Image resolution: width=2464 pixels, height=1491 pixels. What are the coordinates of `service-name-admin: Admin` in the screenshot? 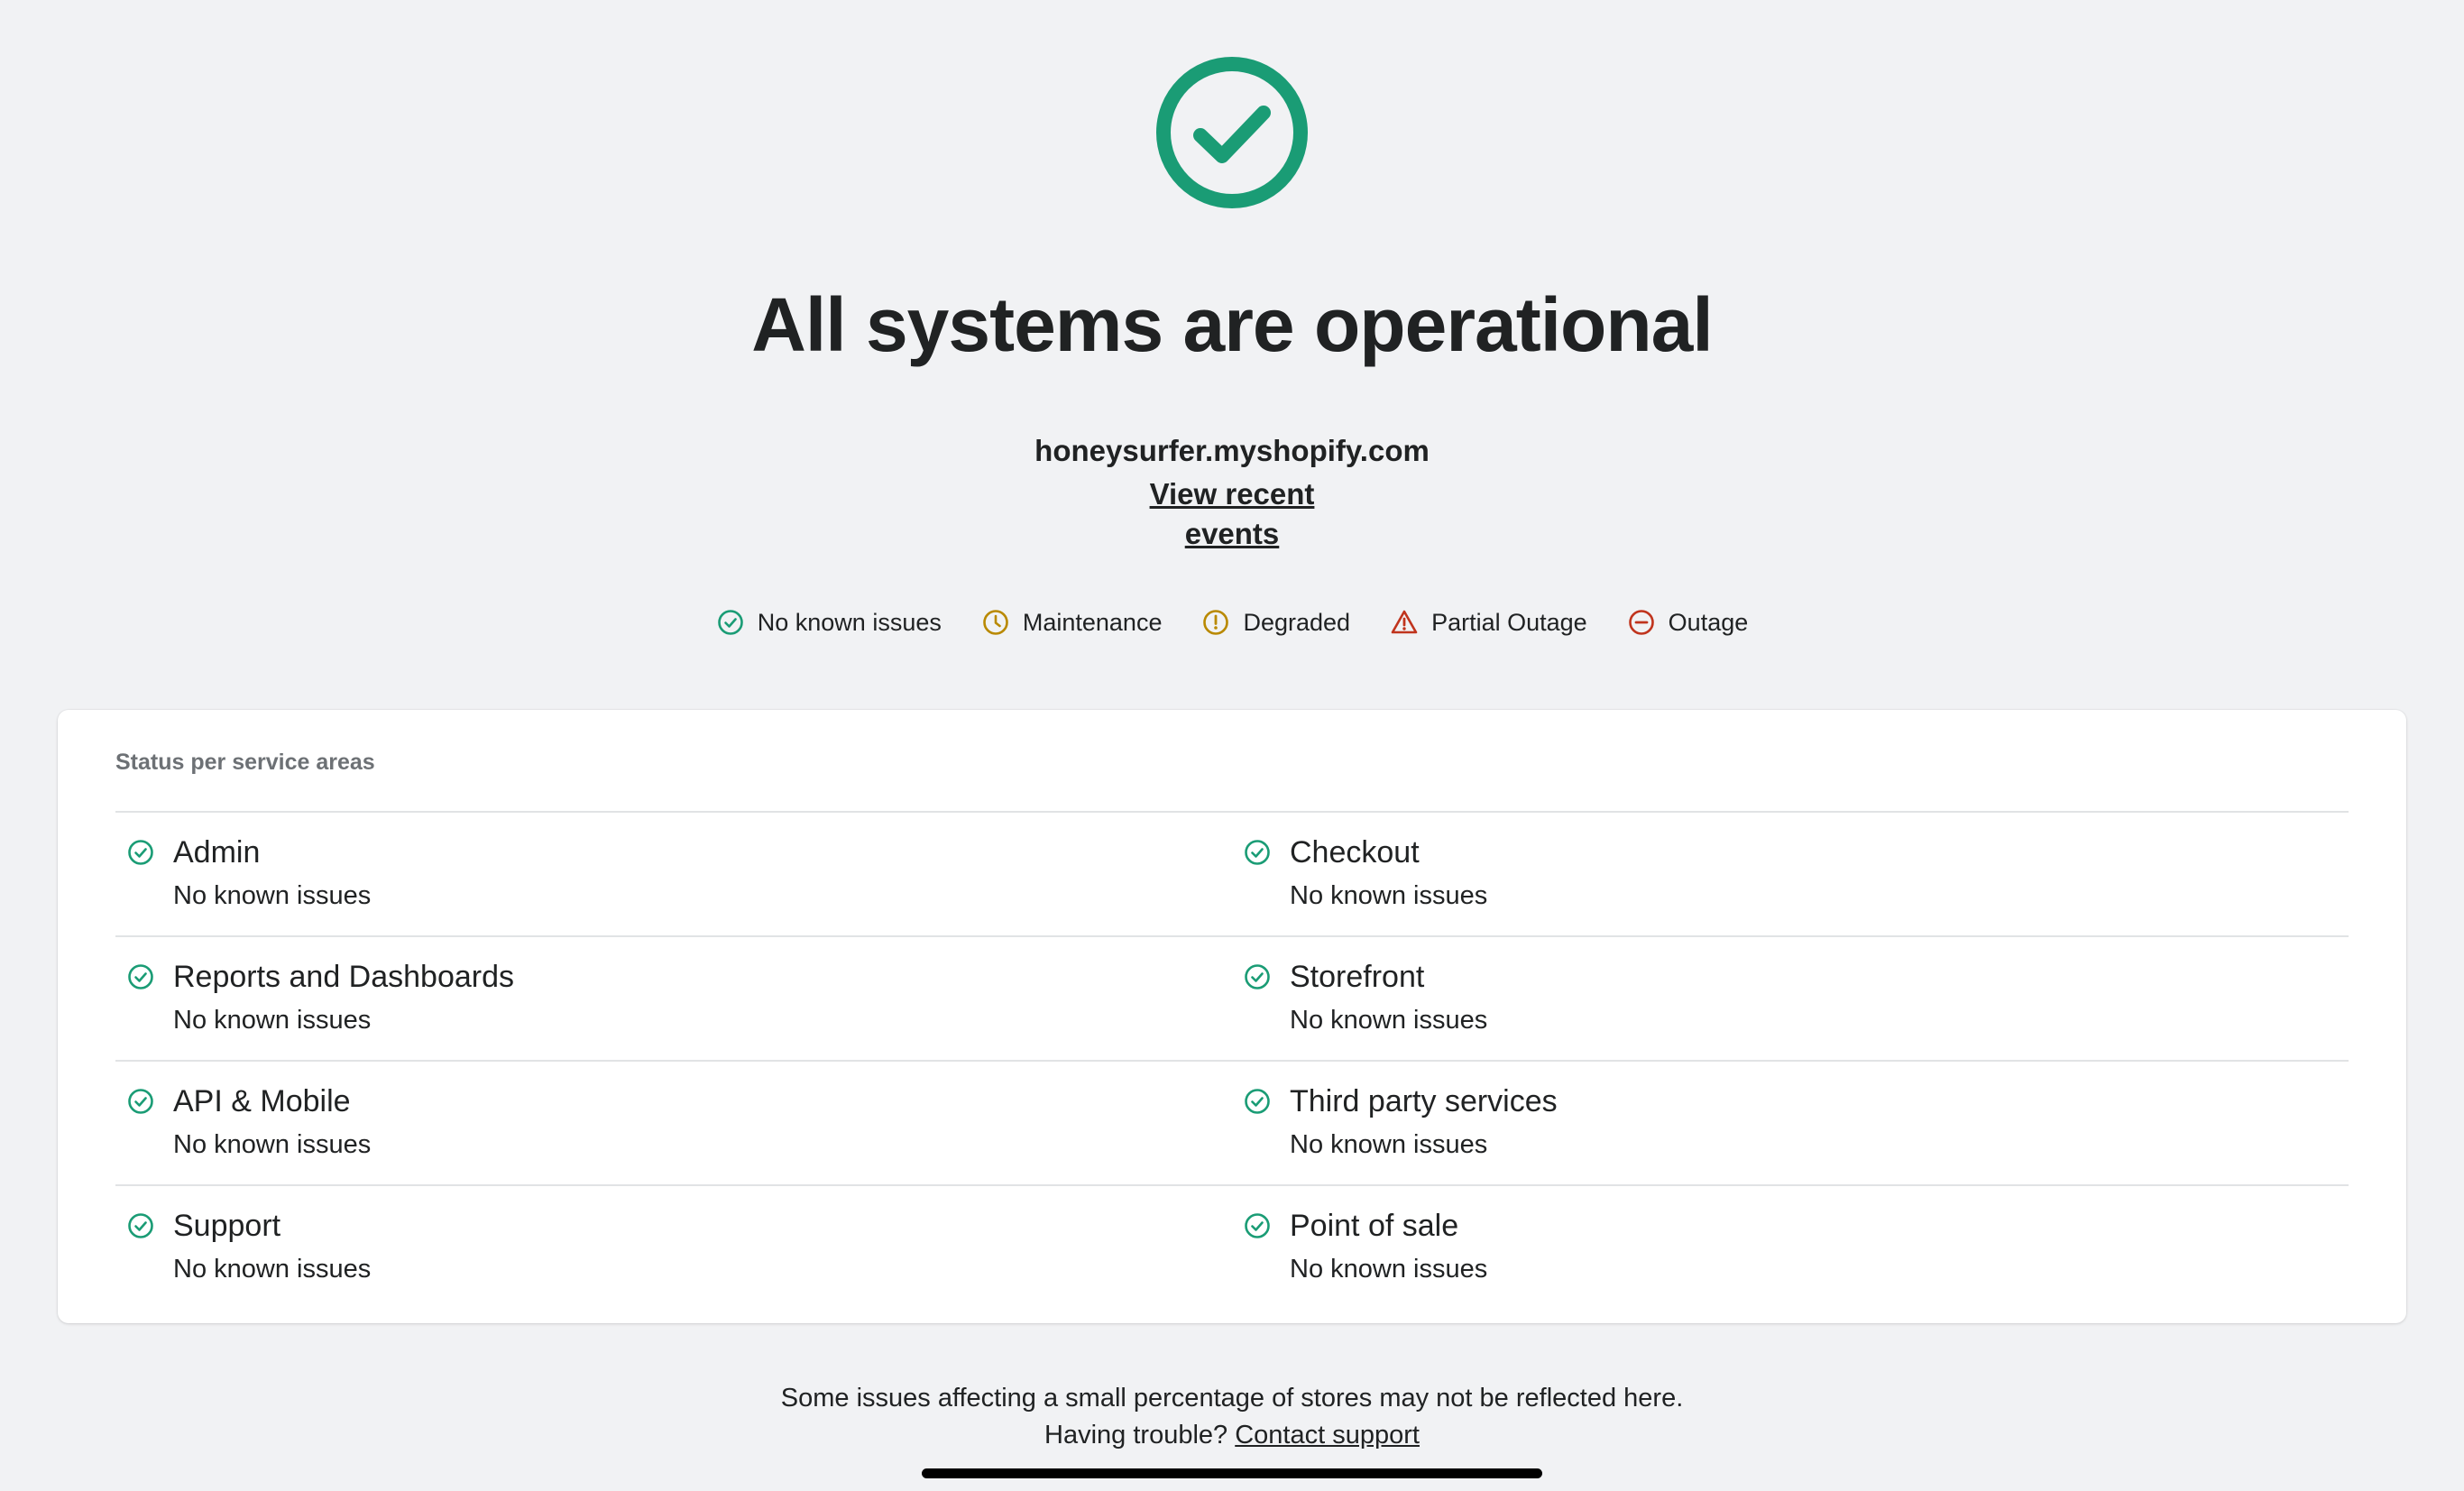 It's located at (217, 853).